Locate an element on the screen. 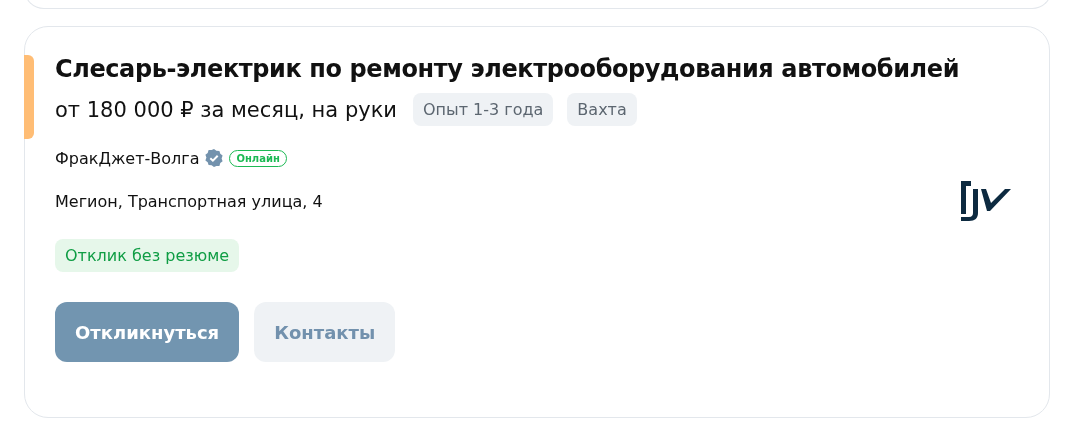 The width and height of the screenshot is (1070, 428). address-text: Мегион, Транспортная улица, 4 is located at coordinates (189, 201).